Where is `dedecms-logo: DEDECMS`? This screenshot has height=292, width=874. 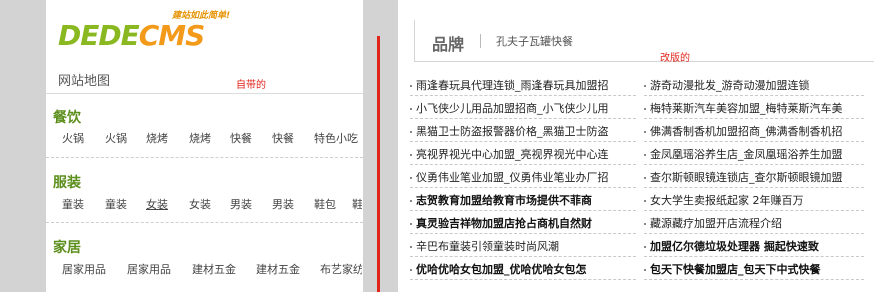 dedecms-logo: DEDECMS is located at coordinates (132, 35).